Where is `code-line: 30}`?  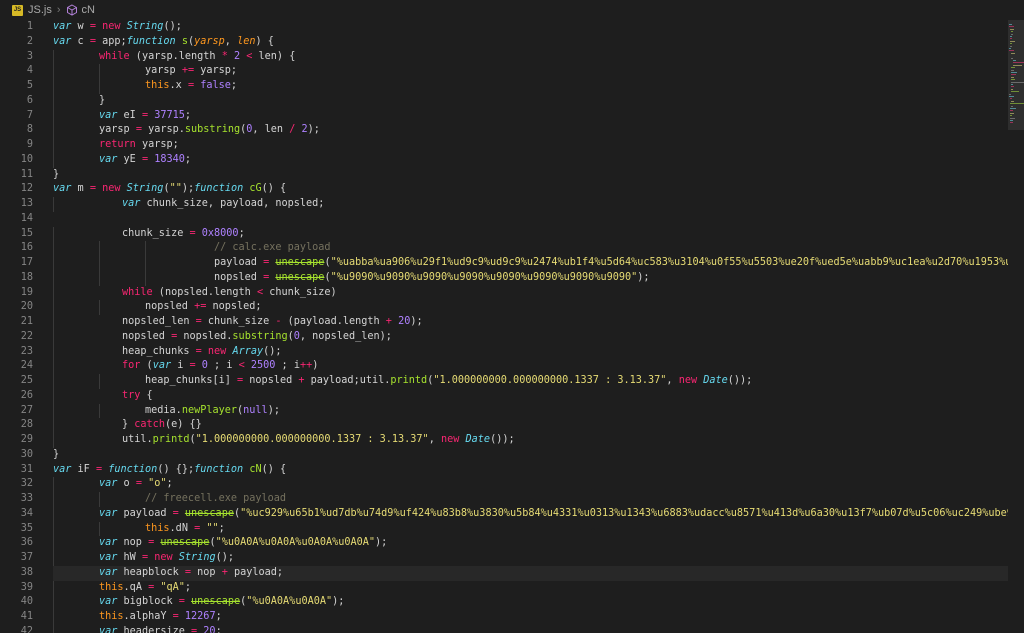 code-line: 30} is located at coordinates (504, 455).